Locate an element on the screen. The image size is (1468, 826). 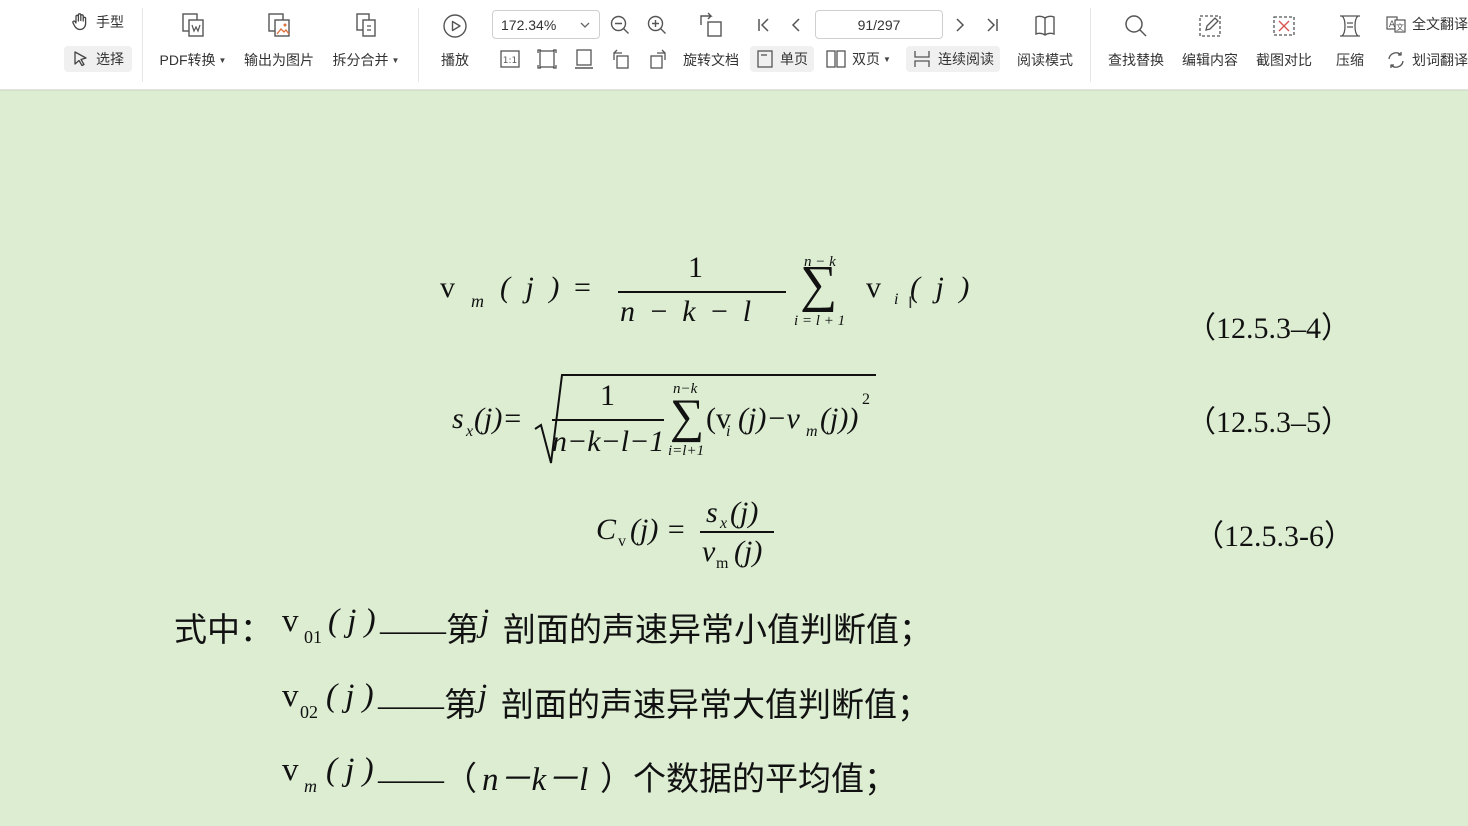
eq5-lhs-sub: x is located at coordinates (470, 431).